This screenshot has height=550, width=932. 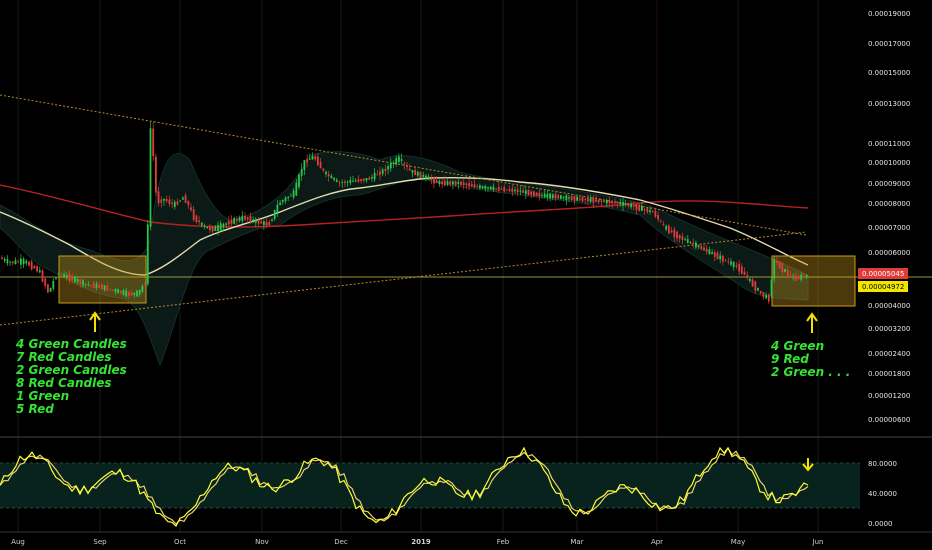 What do you see at coordinates (880, 524) in the screenshot?
I see `oscillator-tick: 0.0000` at bounding box center [880, 524].